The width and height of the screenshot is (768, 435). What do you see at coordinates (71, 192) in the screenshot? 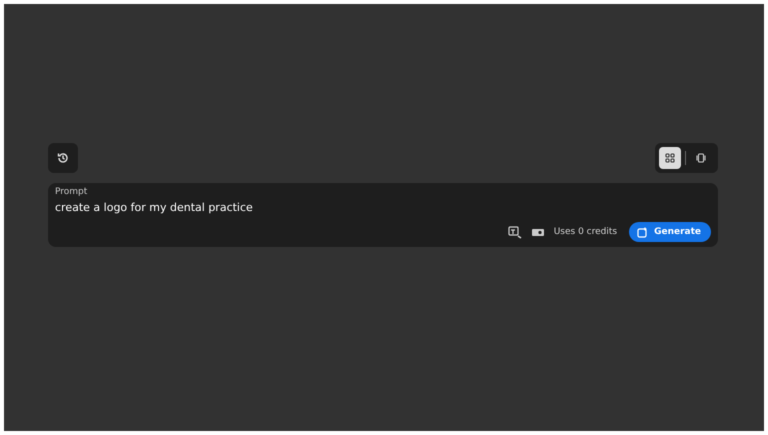
I see `prompt-label: Prompt` at bounding box center [71, 192].